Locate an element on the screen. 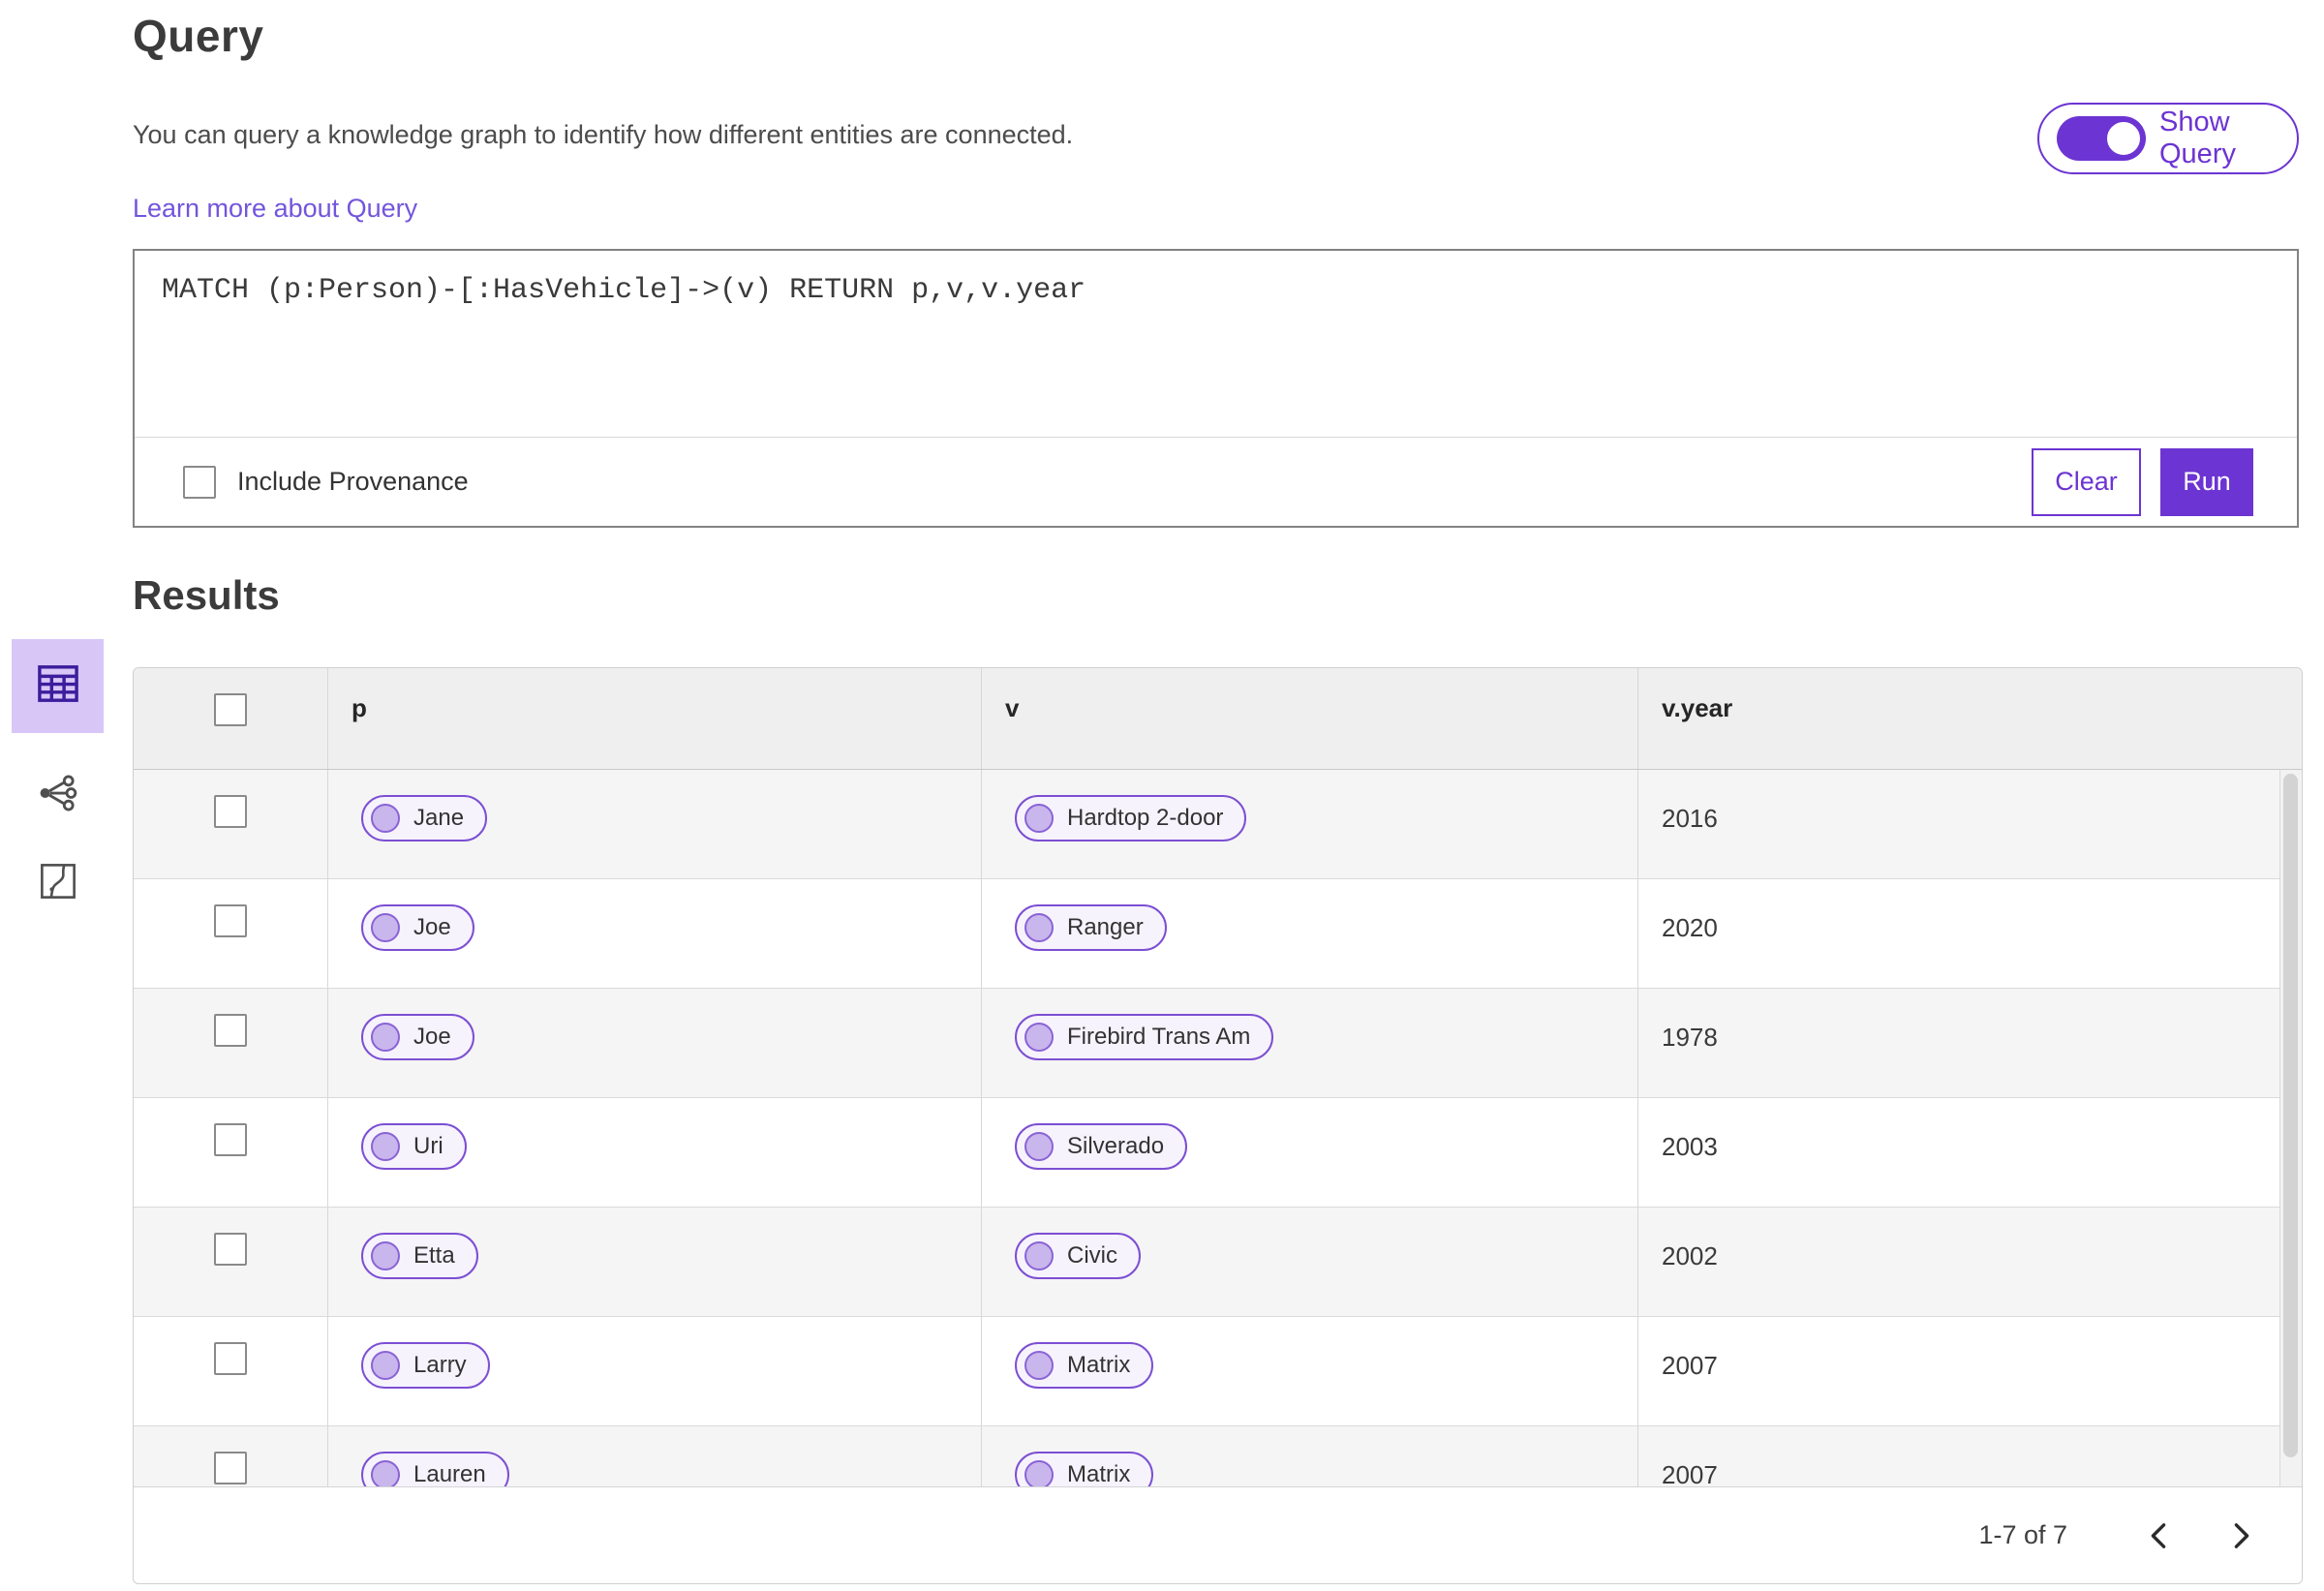 Image resolution: width=2324 pixels, height=1591 pixels. table-row: Larry Matrix 2007 is located at coordinates (1218, 1371).